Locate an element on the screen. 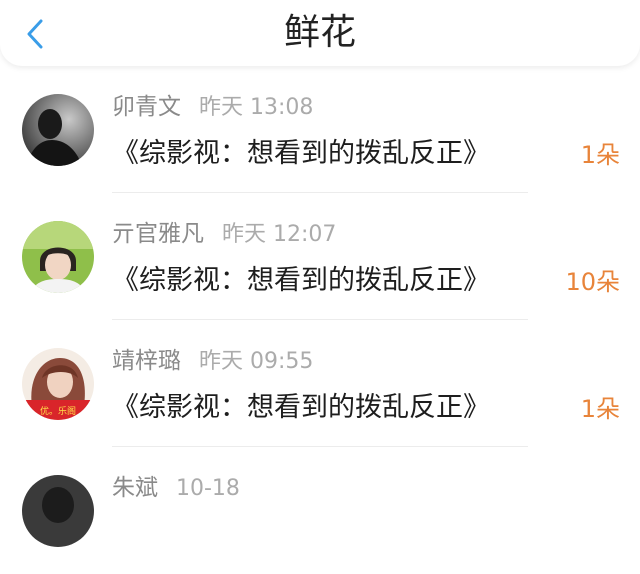  sender-name: 卯青文 is located at coordinates (146, 107).